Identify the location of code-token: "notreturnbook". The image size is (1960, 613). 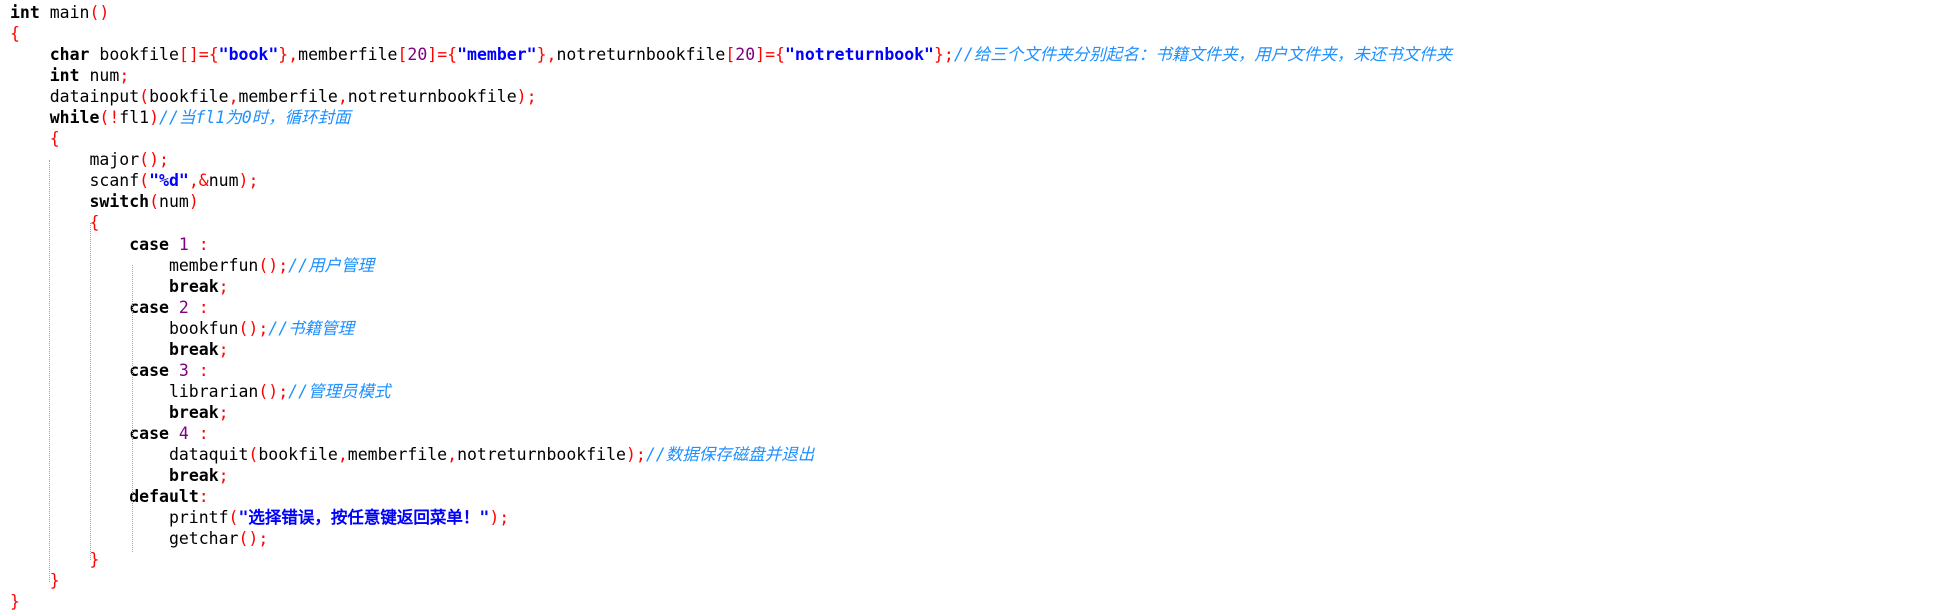
(859, 55).